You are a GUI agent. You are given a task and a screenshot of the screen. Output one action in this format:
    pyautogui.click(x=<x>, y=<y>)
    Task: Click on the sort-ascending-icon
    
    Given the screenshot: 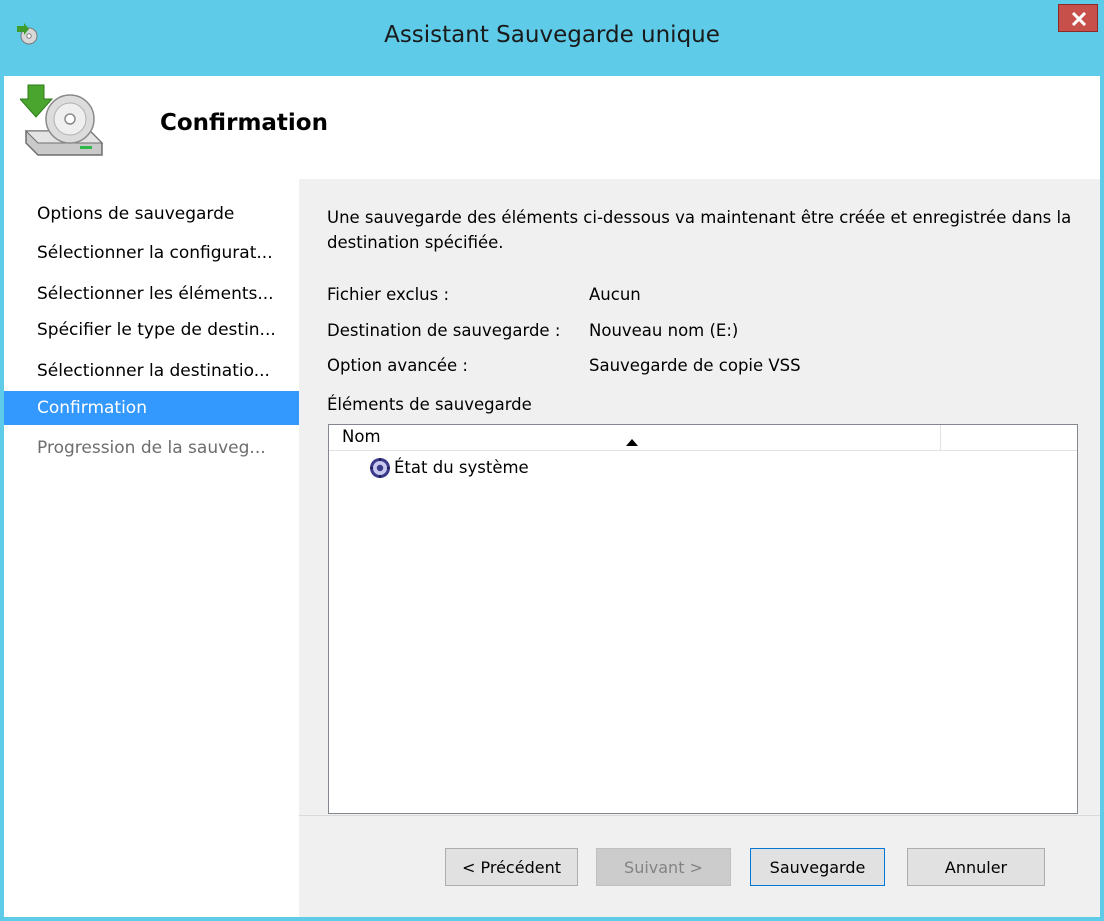 What is the action you would take?
    pyautogui.click(x=632, y=440)
    